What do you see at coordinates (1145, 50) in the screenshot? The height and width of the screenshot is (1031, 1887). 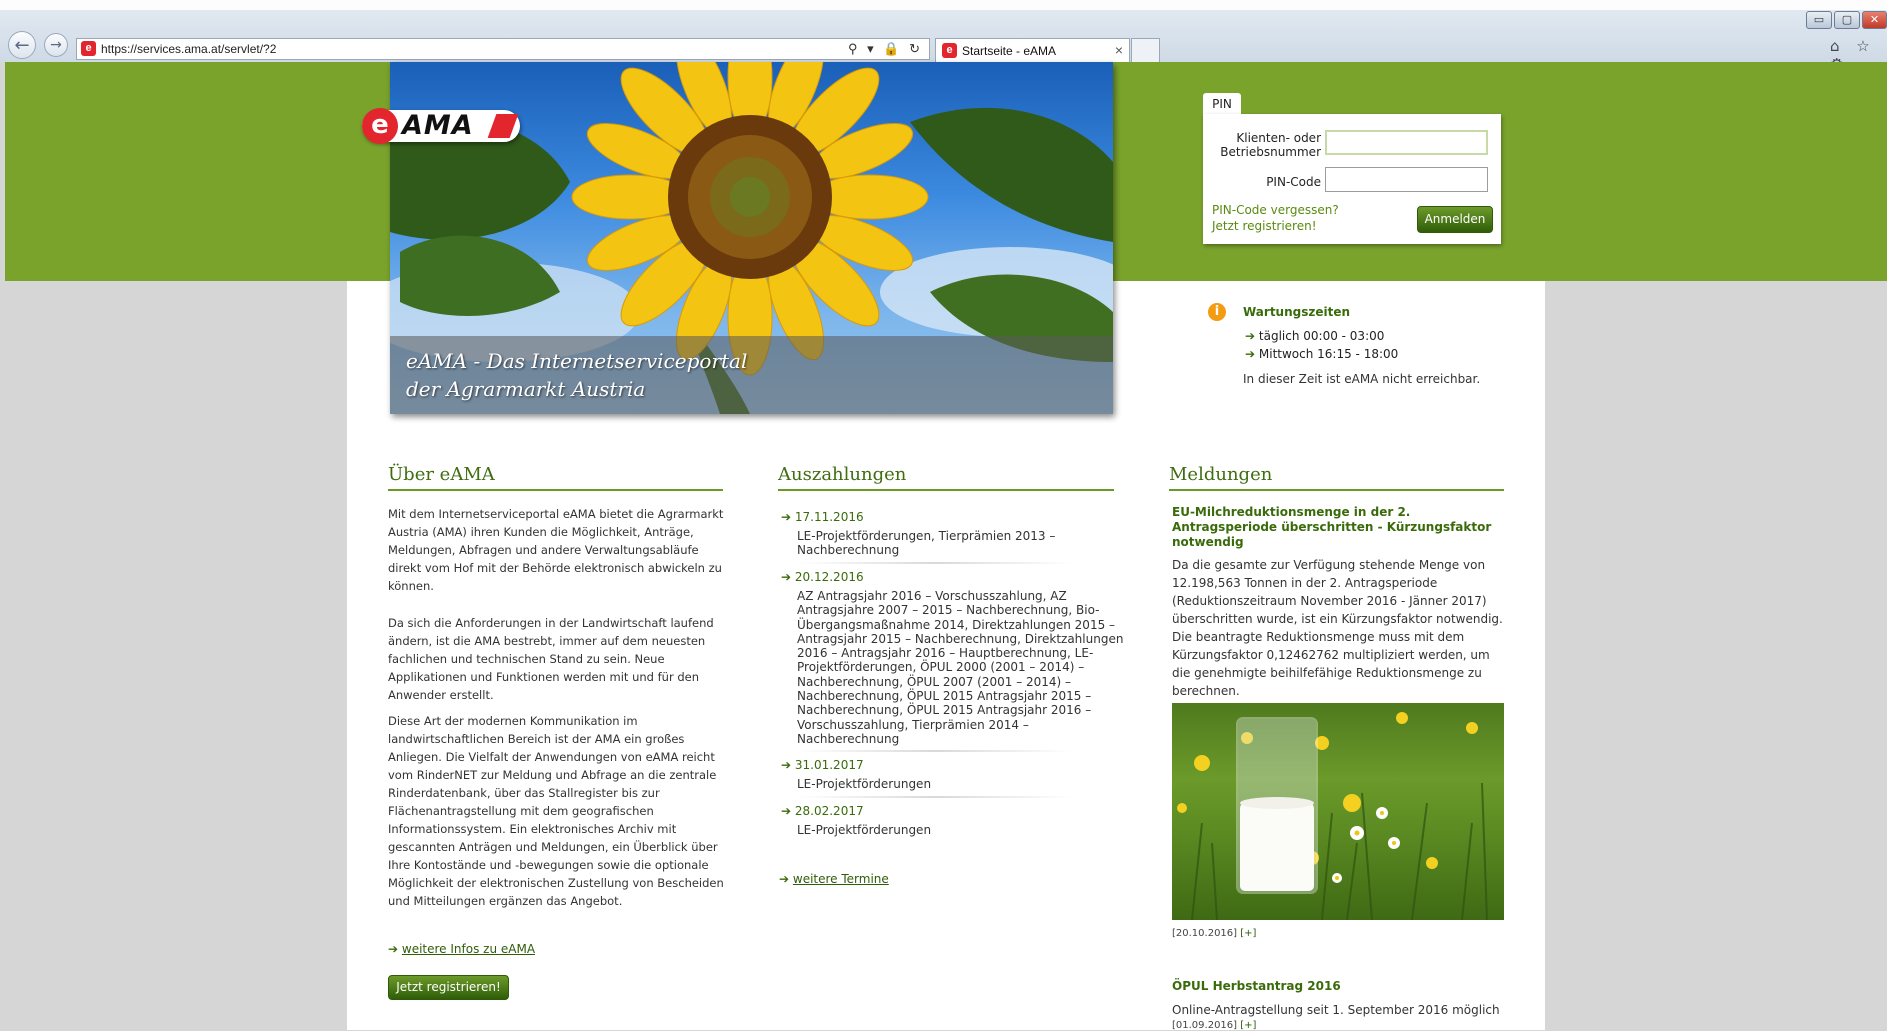 I see `new-tab-button` at bounding box center [1145, 50].